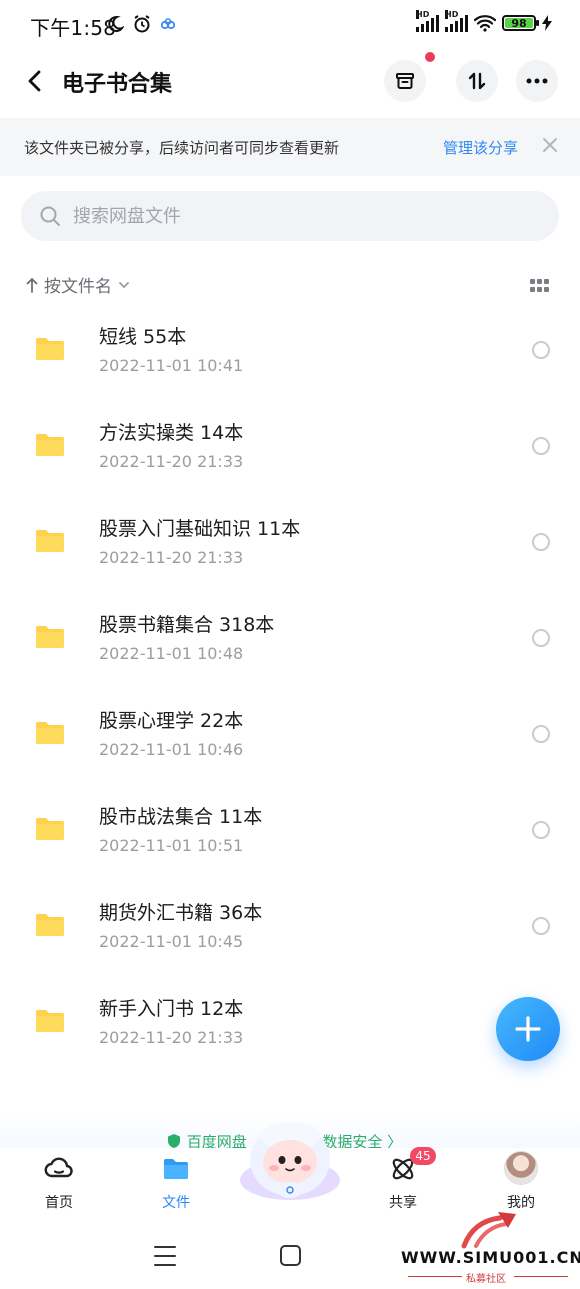  I want to click on watermark-sub: 私募社区, so click(488, 1277).